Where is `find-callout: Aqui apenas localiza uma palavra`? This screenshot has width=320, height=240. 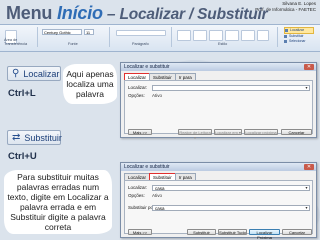 find-callout: Aqui apenas localiza uma palavra is located at coordinates (90, 84).